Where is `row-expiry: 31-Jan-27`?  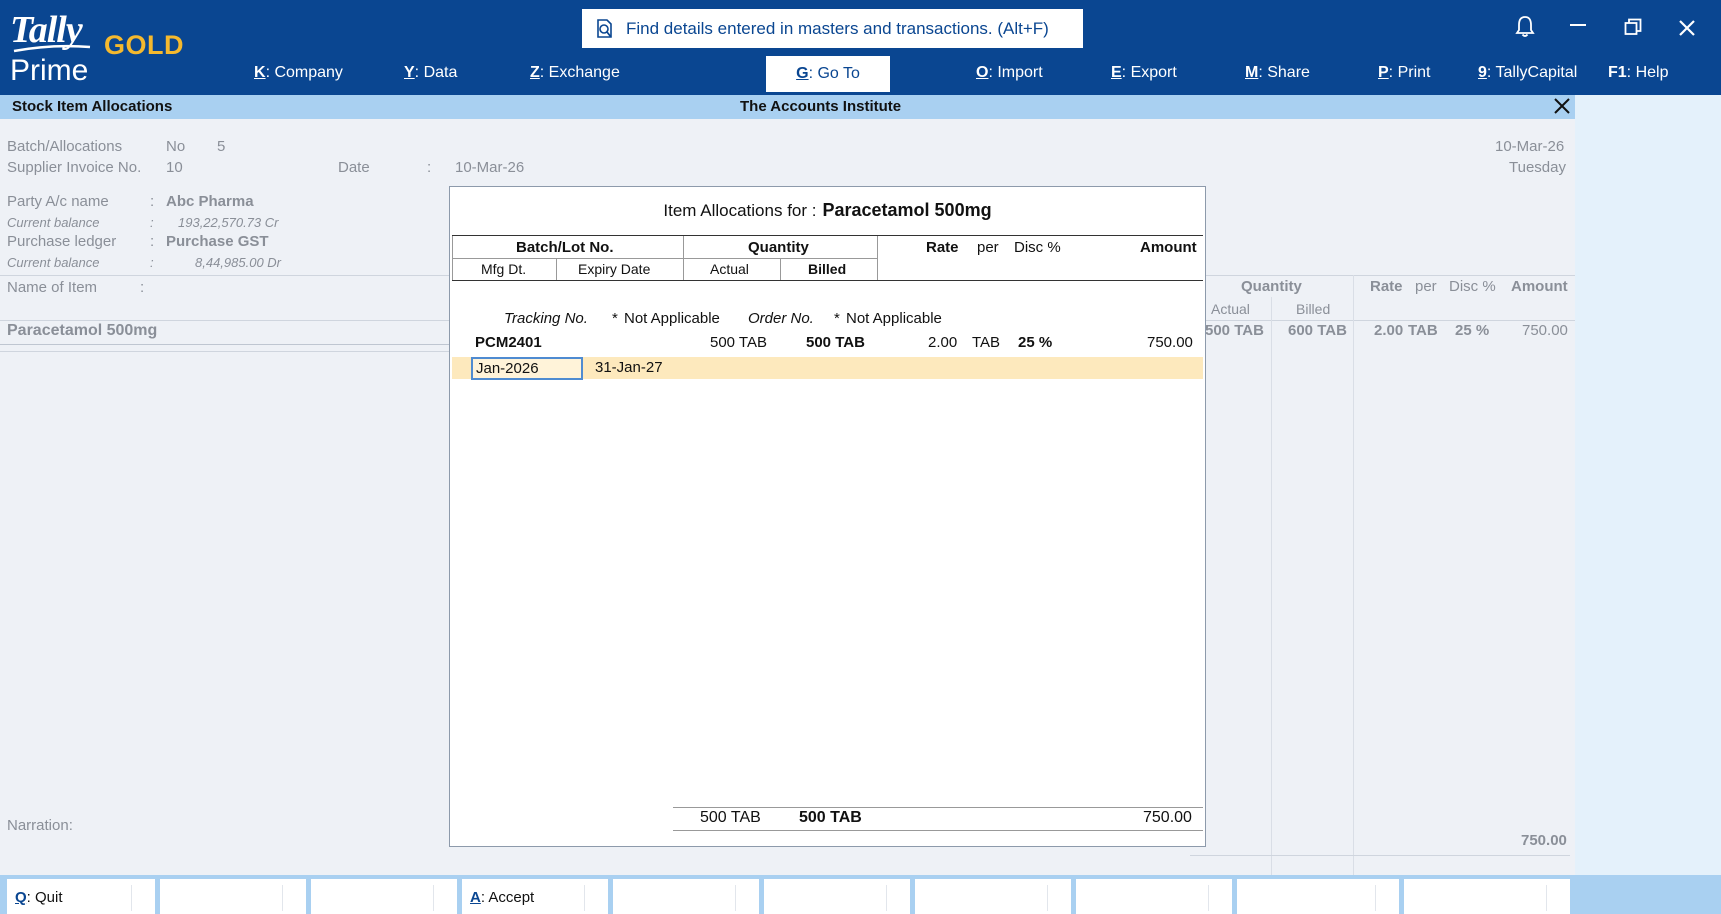
row-expiry: 31-Jan-27 is located at coordinates (629, 367).